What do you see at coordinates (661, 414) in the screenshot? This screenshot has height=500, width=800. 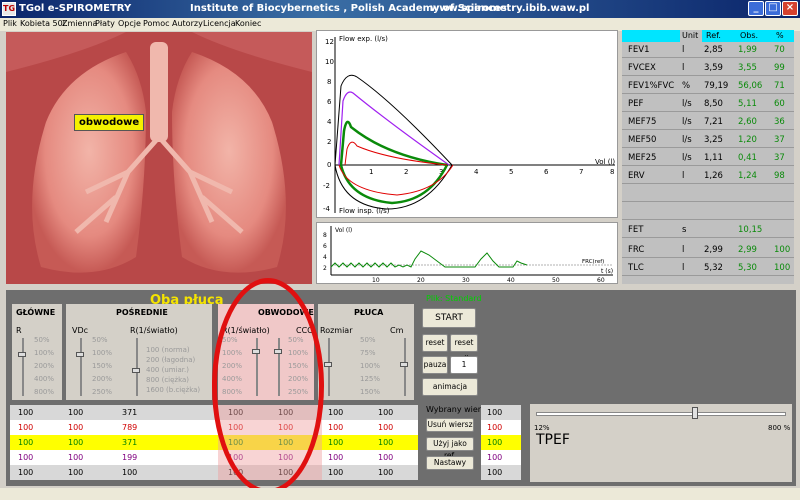 I see `tpef-slider-track` at bounding box center [661, 414].